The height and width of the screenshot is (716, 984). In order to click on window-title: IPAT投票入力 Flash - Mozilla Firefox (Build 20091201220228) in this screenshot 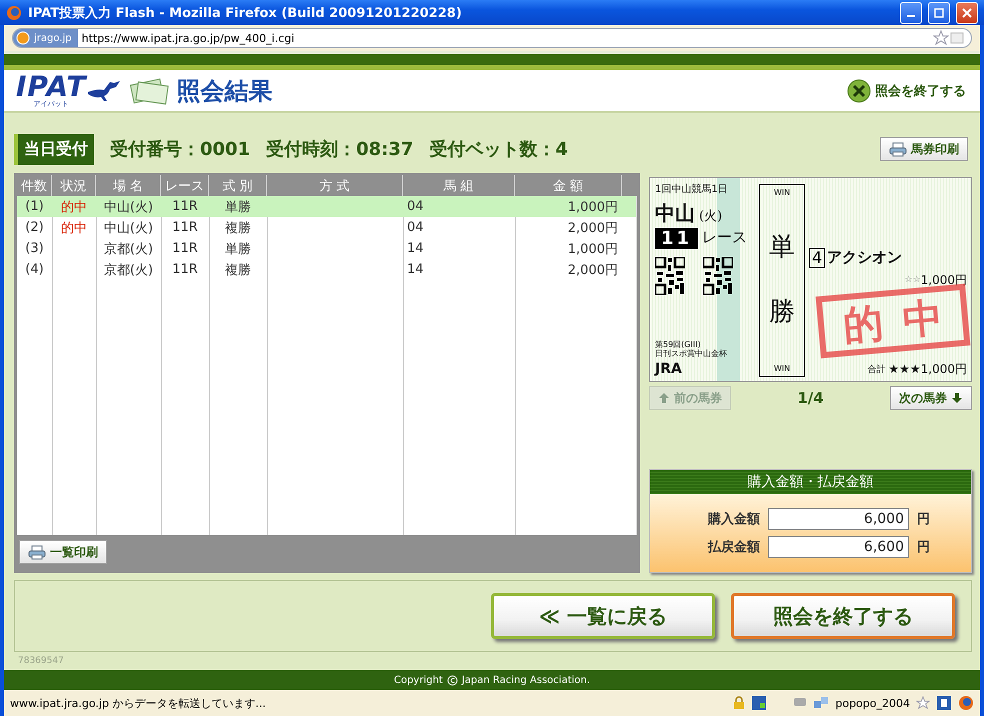, I will do `click(245, 13)`.